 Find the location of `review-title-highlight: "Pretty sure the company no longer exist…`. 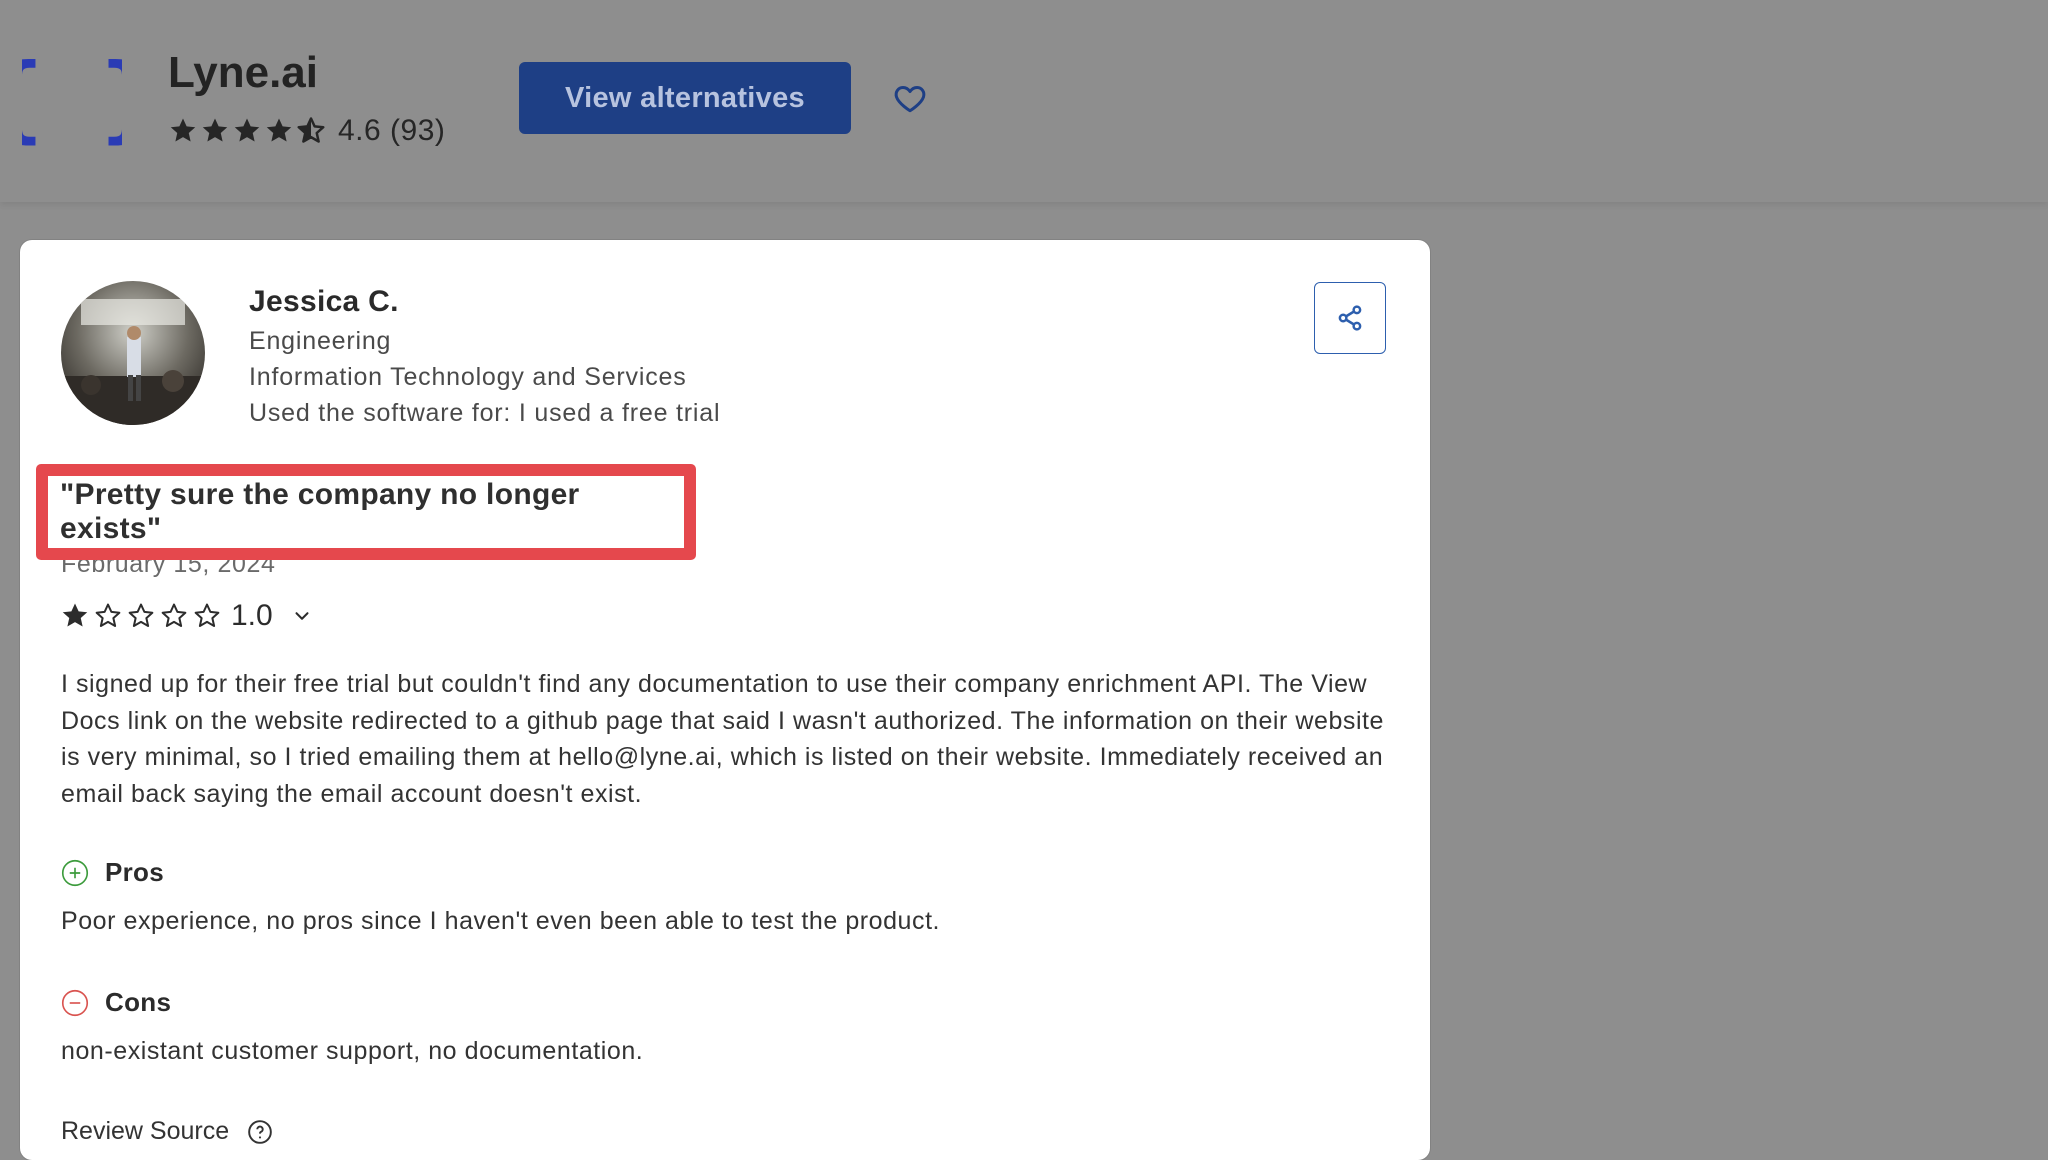

review-title-highlight: "Pretty sure the company no longer exist… is located at coordinates (366, 512).